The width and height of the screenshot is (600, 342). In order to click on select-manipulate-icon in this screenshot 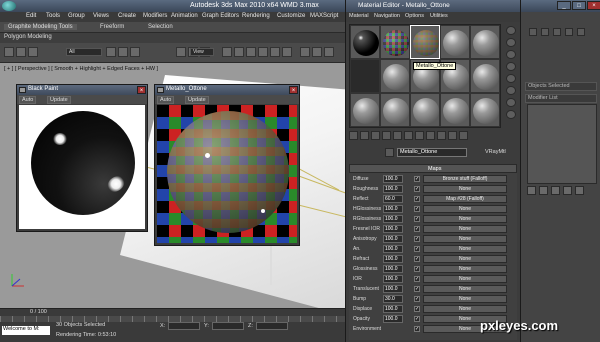, I will do `click(239, 52)`.